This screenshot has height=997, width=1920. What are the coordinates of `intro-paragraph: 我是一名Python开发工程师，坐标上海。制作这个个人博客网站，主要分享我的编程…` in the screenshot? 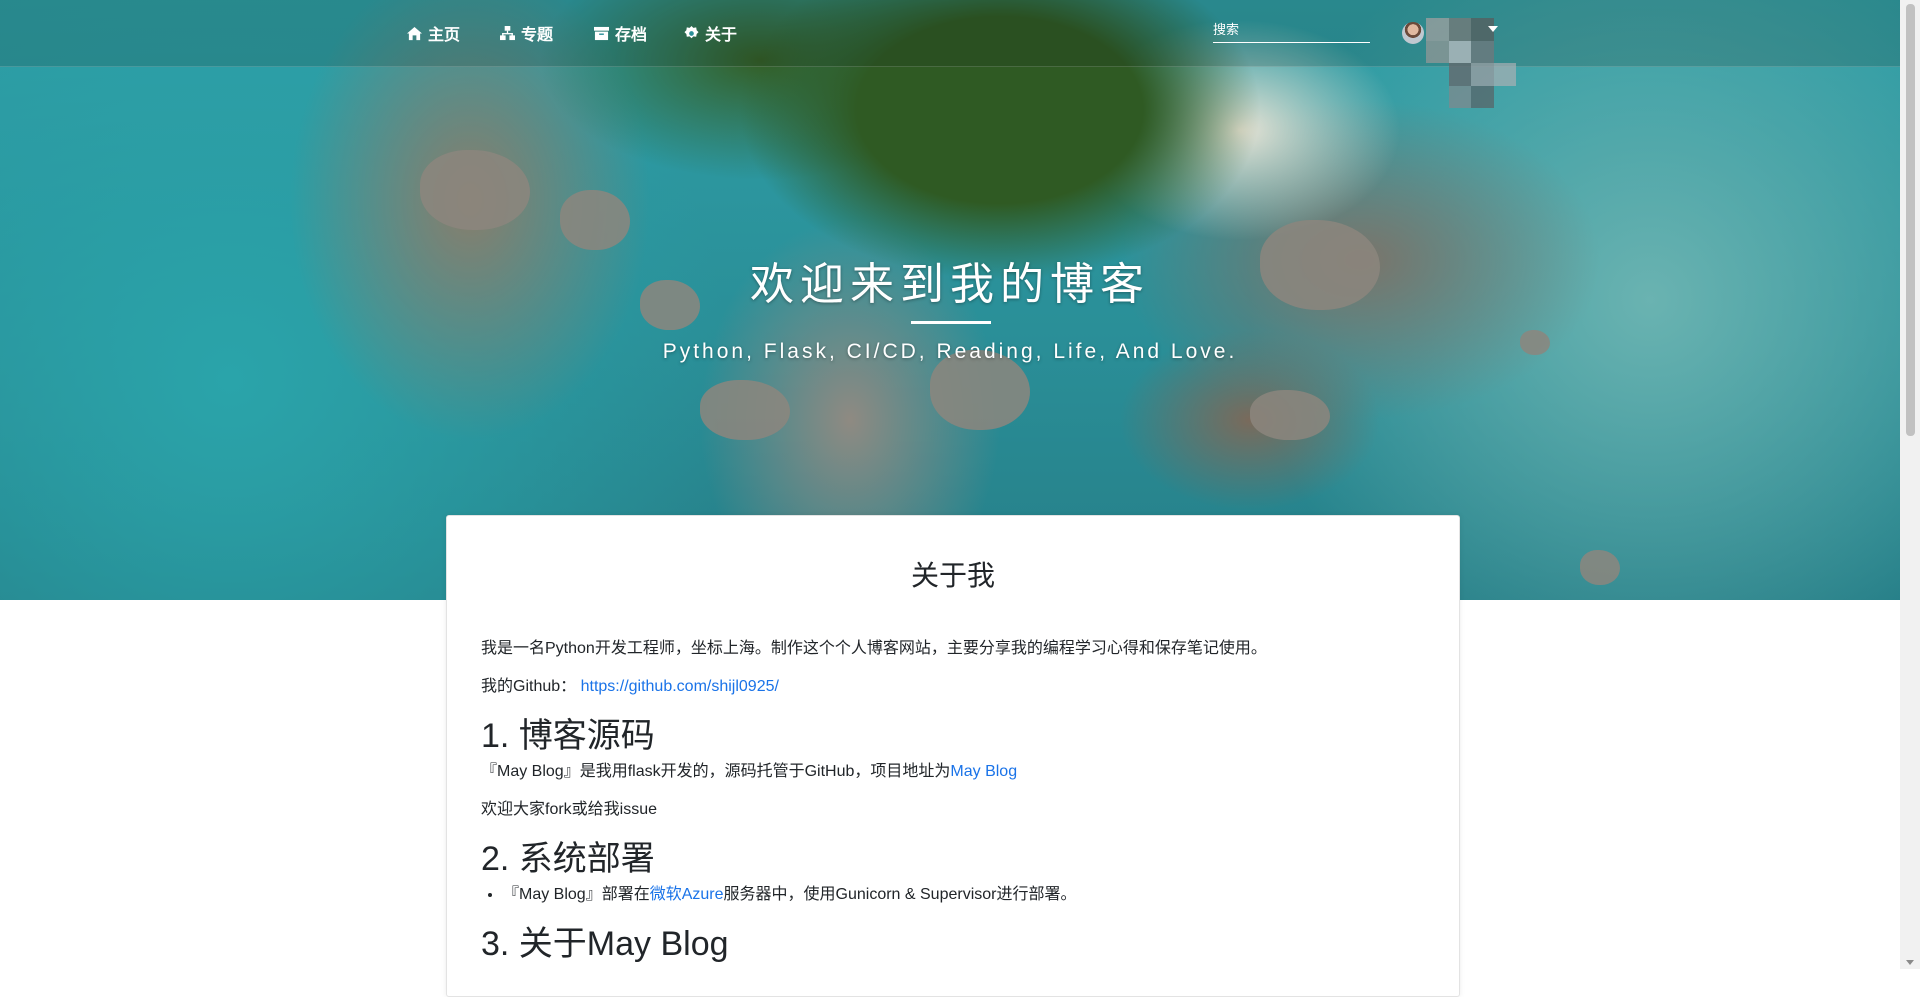 It's located at (874, 648).